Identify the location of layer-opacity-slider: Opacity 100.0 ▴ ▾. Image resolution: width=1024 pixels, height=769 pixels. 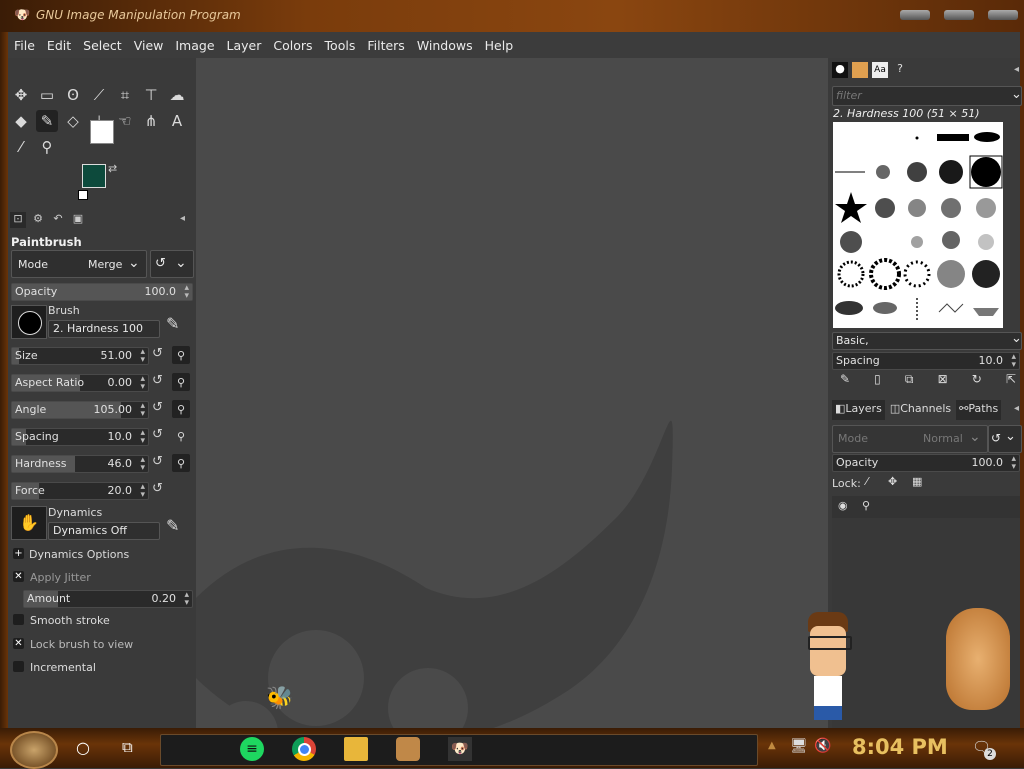
(926, 463).